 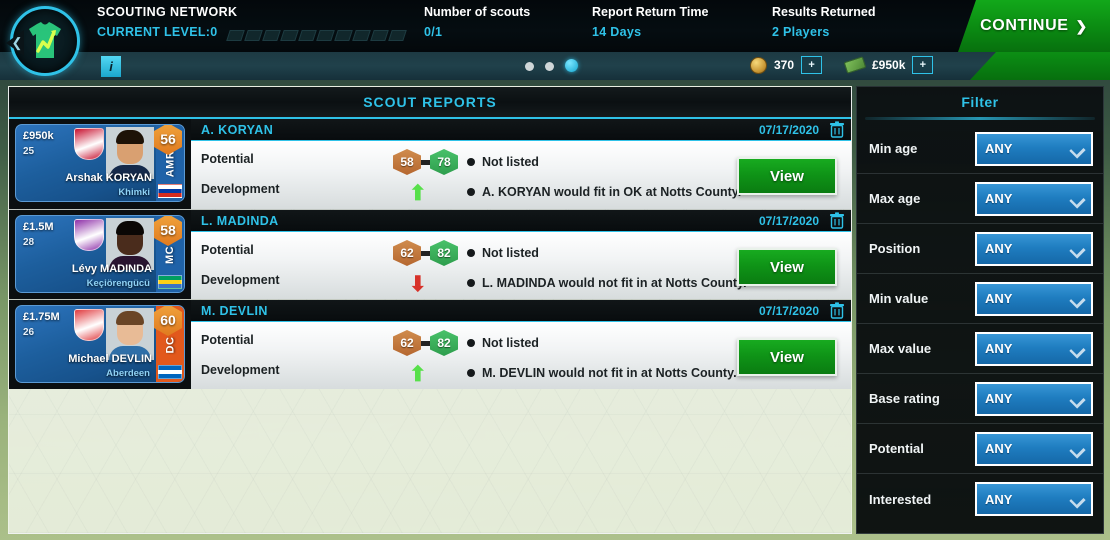 What do you see at coordinates (904, 398) in the screenshot?
I see `filter-label: Base rating` at bounding box center [904, 398].